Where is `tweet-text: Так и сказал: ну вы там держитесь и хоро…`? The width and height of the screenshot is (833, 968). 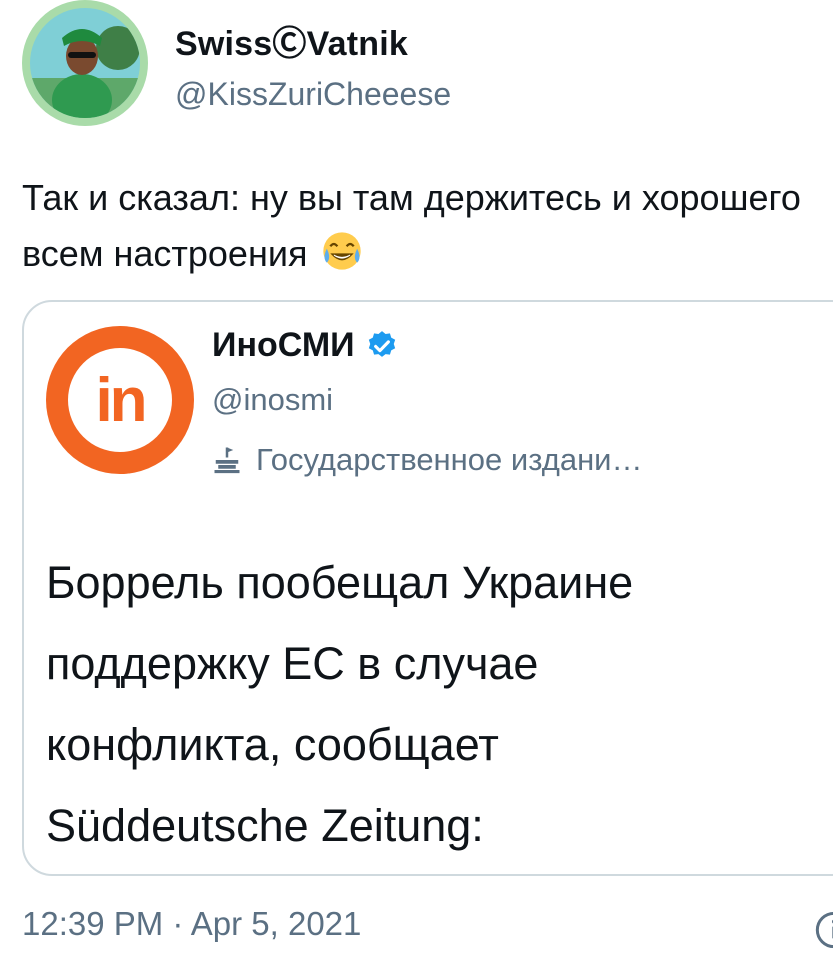 tweet-text: Так и сказал: ну вы там держитесь и хоро… is located at coordinates (417, 226).